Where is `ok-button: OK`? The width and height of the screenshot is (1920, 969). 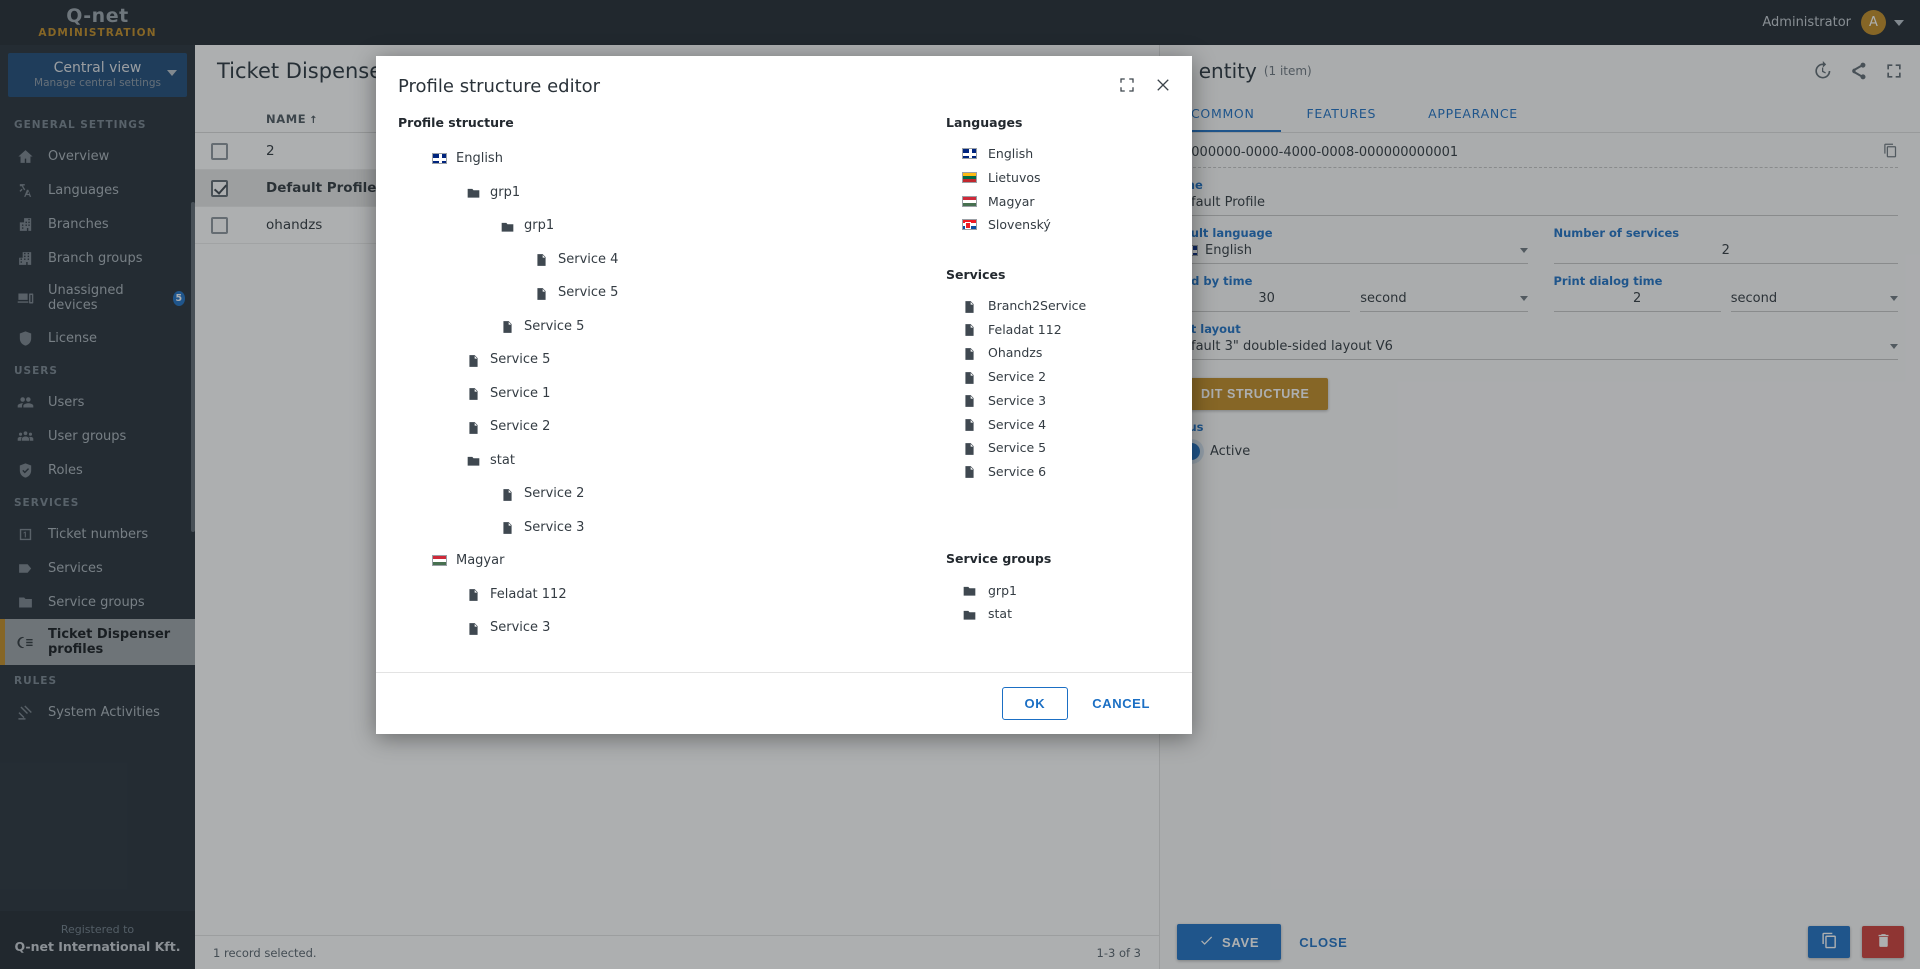 ok-button: OK is located at coordinates (1035, 703).